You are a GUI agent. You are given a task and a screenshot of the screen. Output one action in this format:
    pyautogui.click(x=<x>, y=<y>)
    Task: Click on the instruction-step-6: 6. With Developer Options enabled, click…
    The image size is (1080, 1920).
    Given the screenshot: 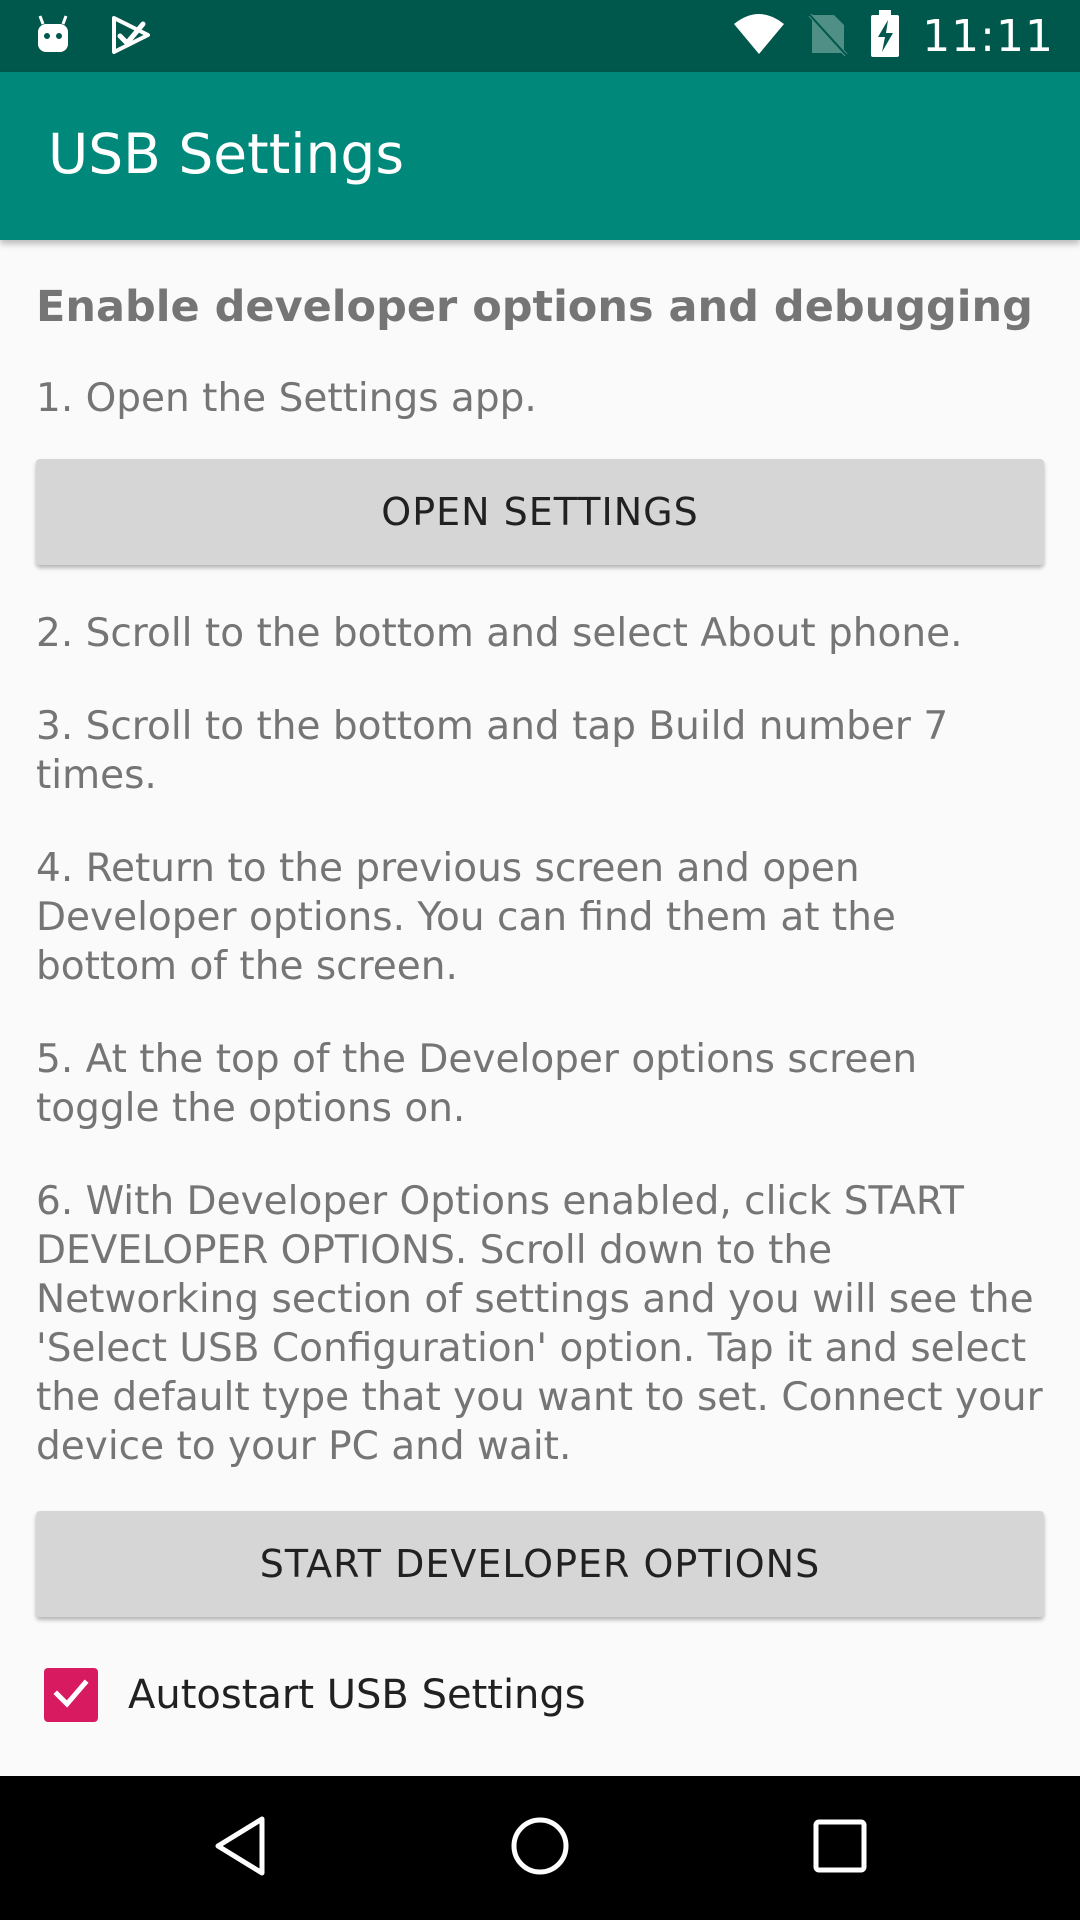 What is the action you would take?
    pyautogui.click(x=539, y=1324)
    